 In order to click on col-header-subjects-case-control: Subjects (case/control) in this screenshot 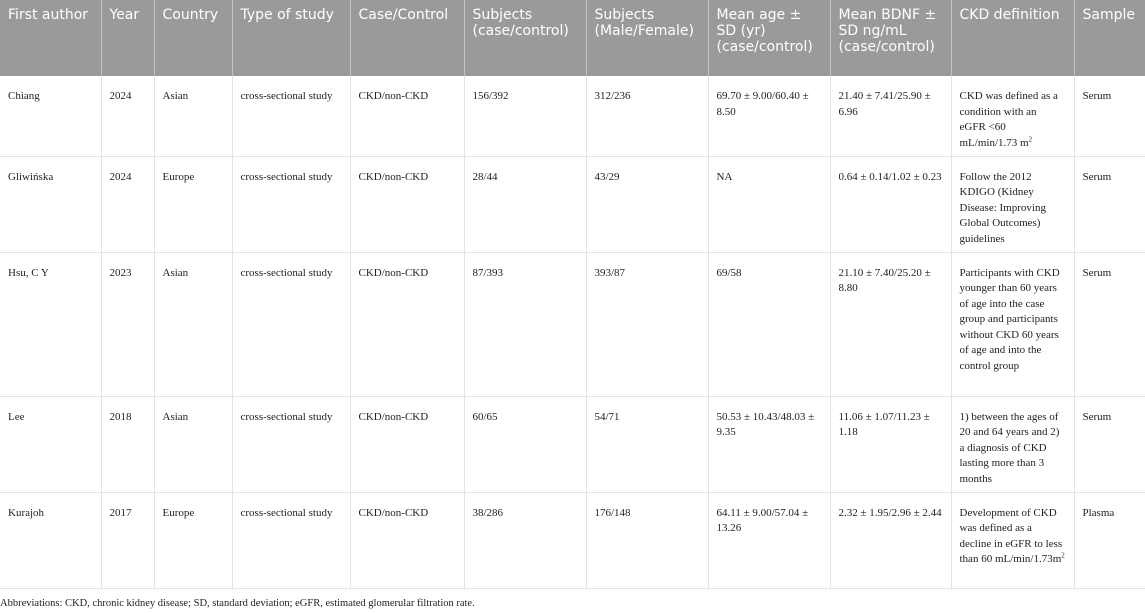, I will do `click(525, 38)`.